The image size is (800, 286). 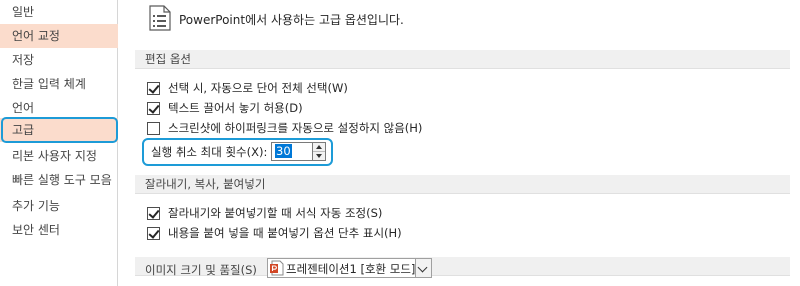 I want to click on section-header-cut-copy-paste: 잘라내기, 복사, 붙여넣기, so click(x=462, y=184).